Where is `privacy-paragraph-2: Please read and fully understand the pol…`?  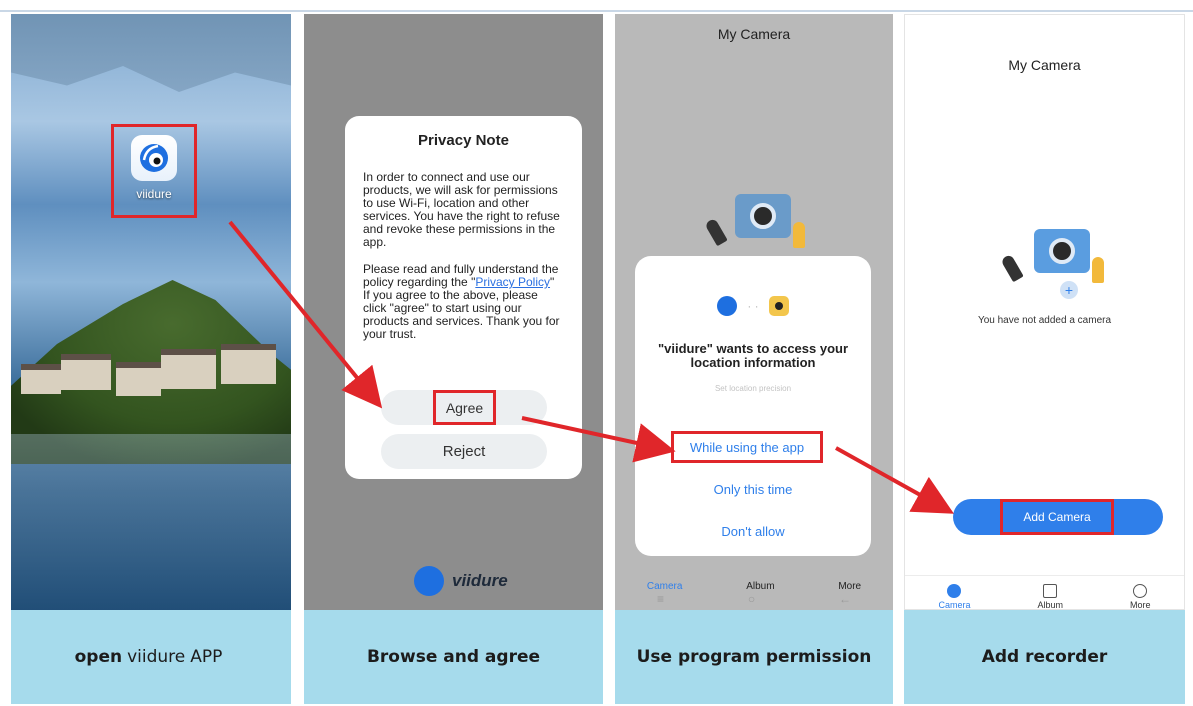 privacy-paragraph-2: Please read and fully understand the pol… is located at coordinates (461, 301).